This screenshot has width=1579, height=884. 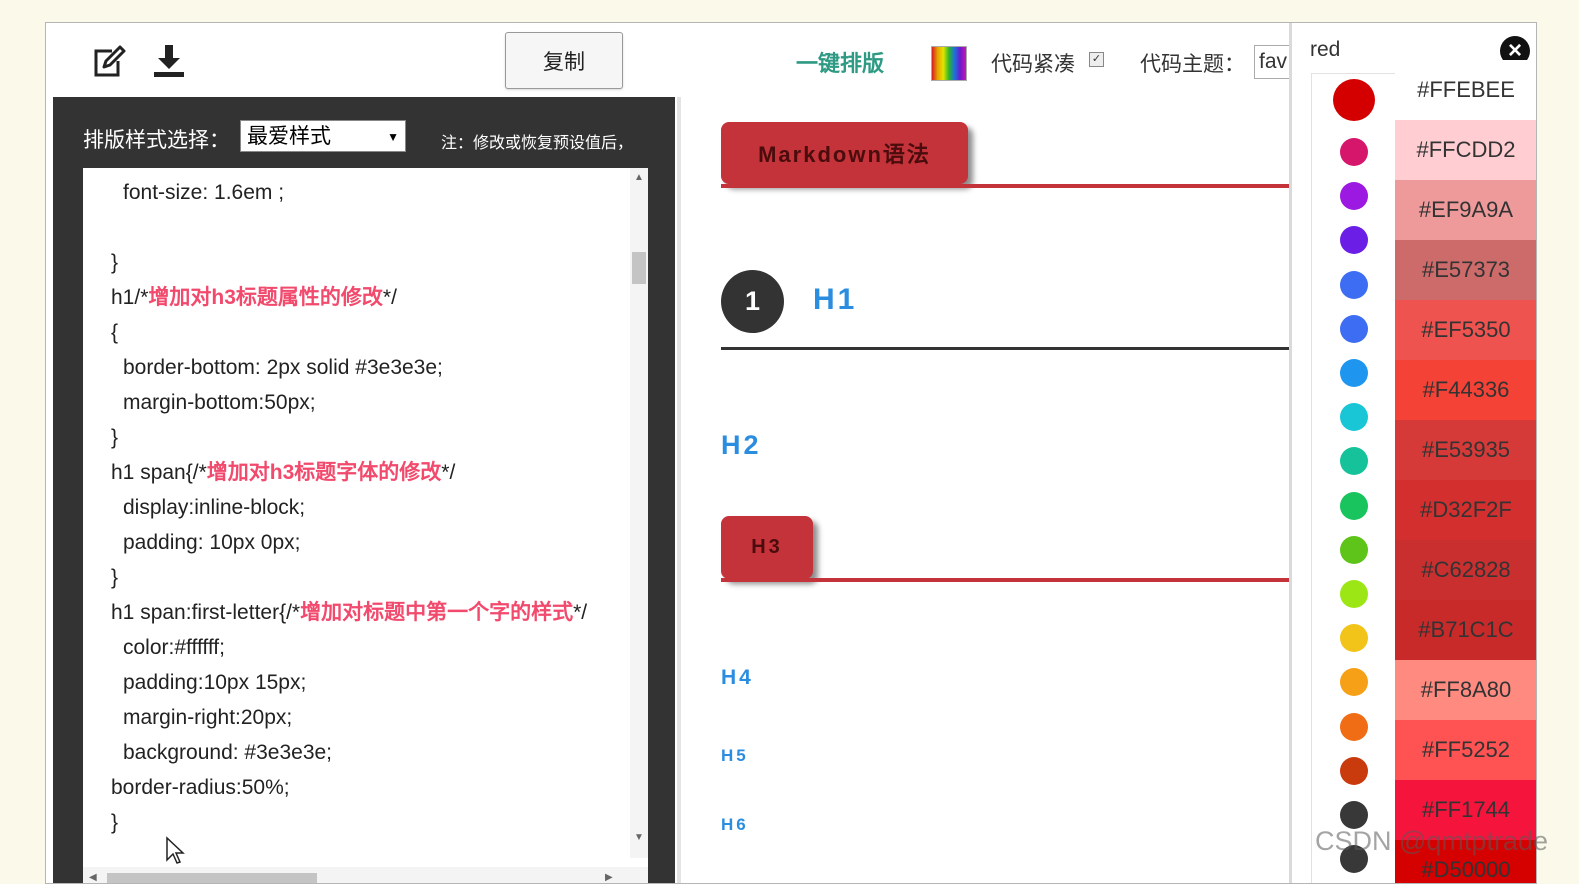 What do you see at coordinates (1465, 210) in the screenshot?
I see `color-swatch: #EF9A9A` at bounding box center [1465, 210].